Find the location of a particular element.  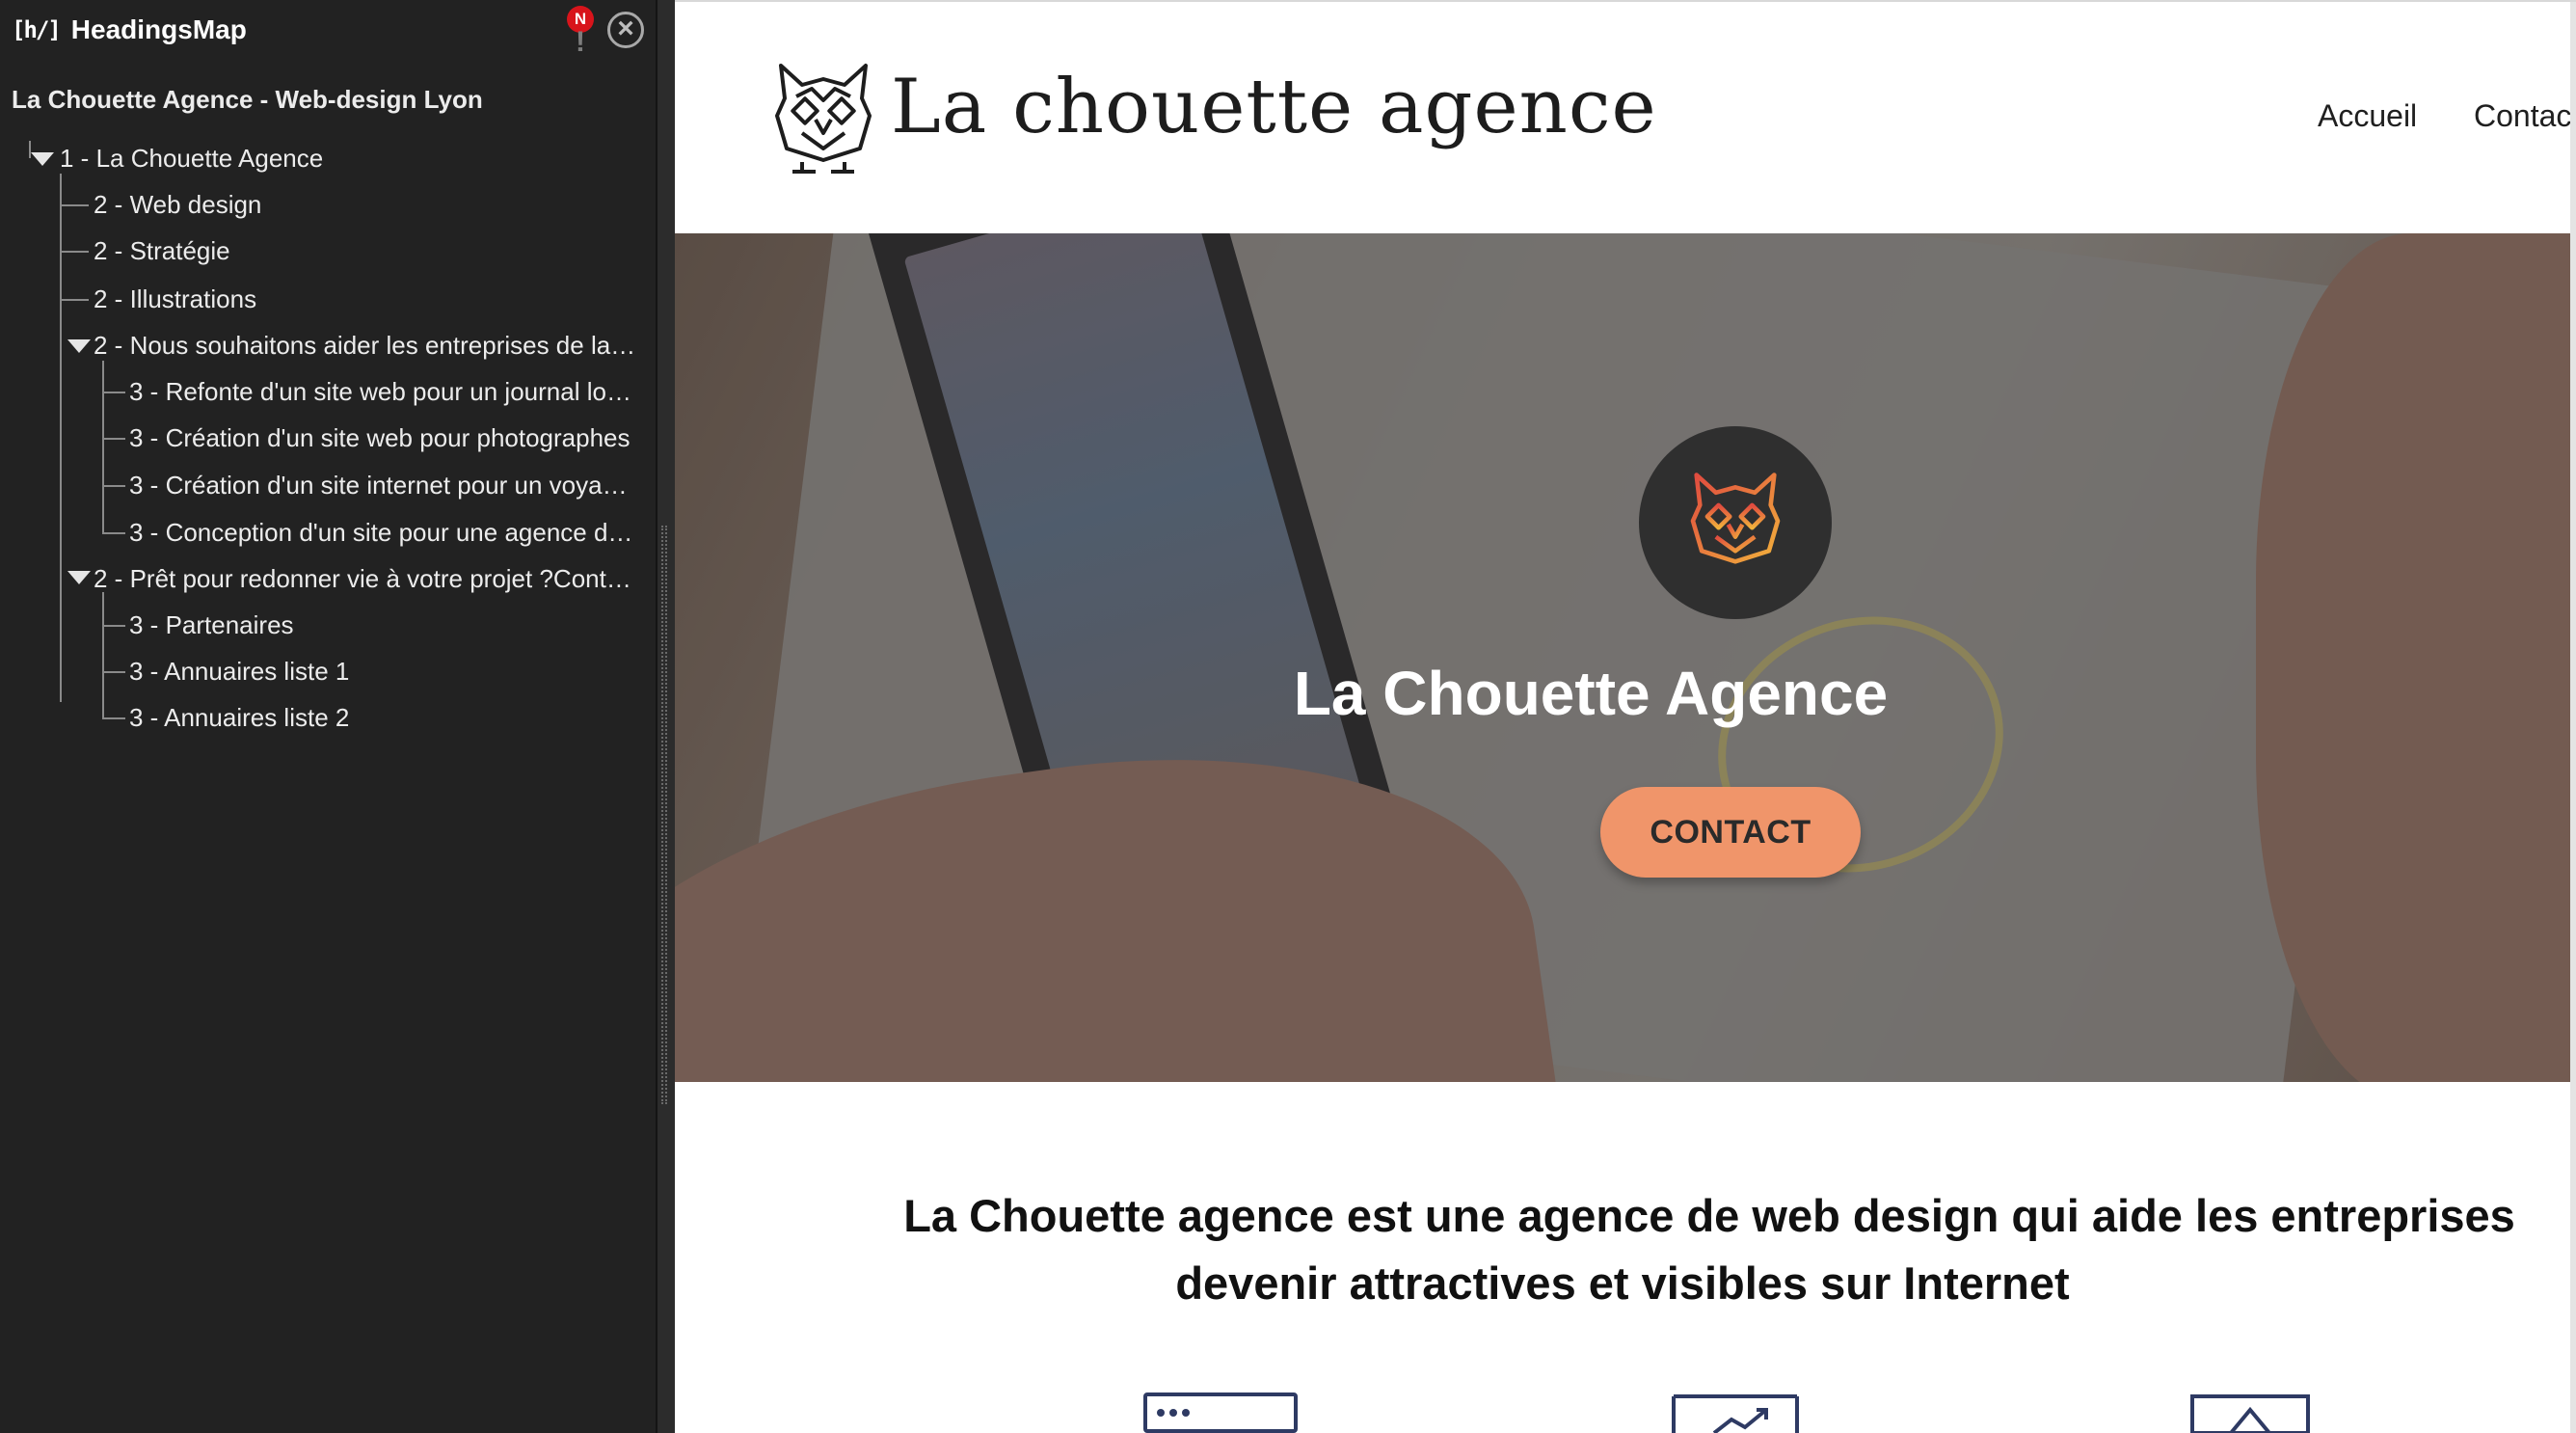

heading-item-h3: 3 - Annuaires liste 2 is located at coordinates (389, 717).